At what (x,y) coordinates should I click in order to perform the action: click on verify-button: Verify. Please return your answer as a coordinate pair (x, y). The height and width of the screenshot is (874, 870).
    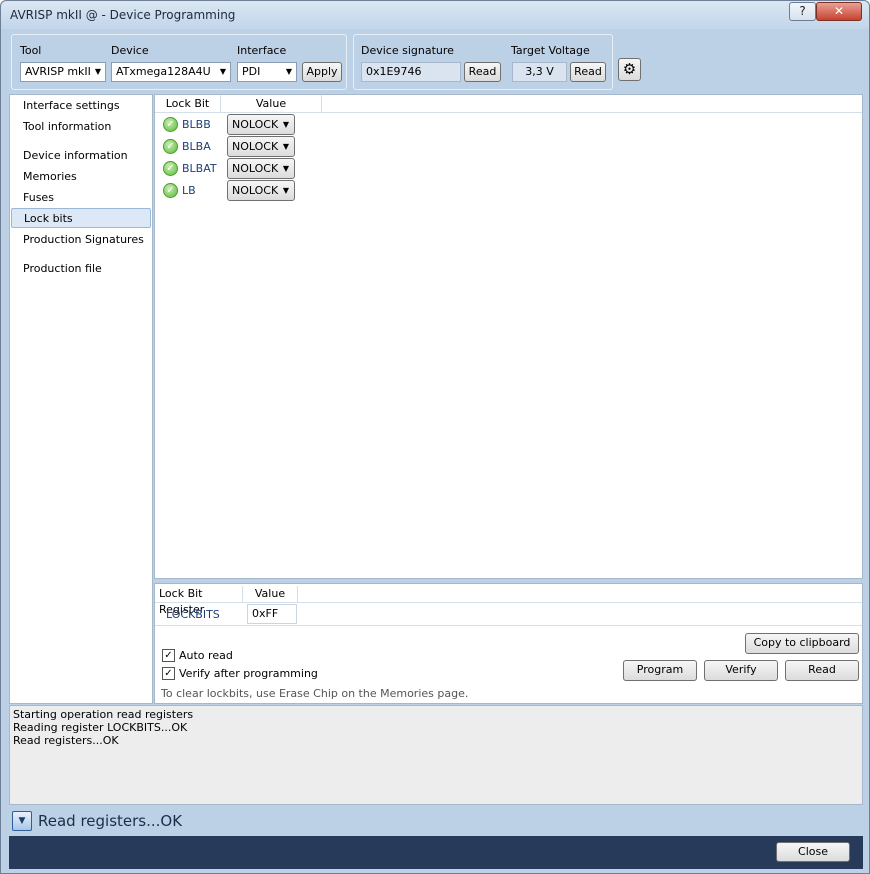
    Looking at the image, I should click on (741, 670).